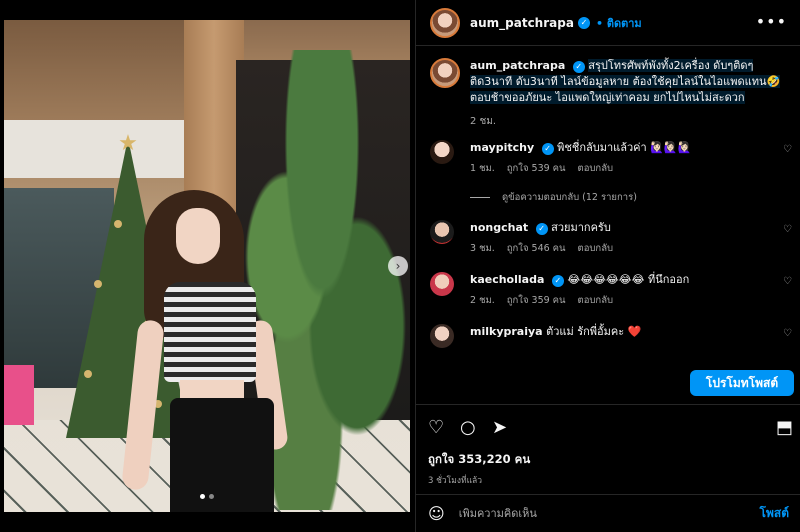  What do you see at coordinates (624, 23) in the screenshot?
I see `follow-label: ติดตาม` at bounding box center [624, 23].